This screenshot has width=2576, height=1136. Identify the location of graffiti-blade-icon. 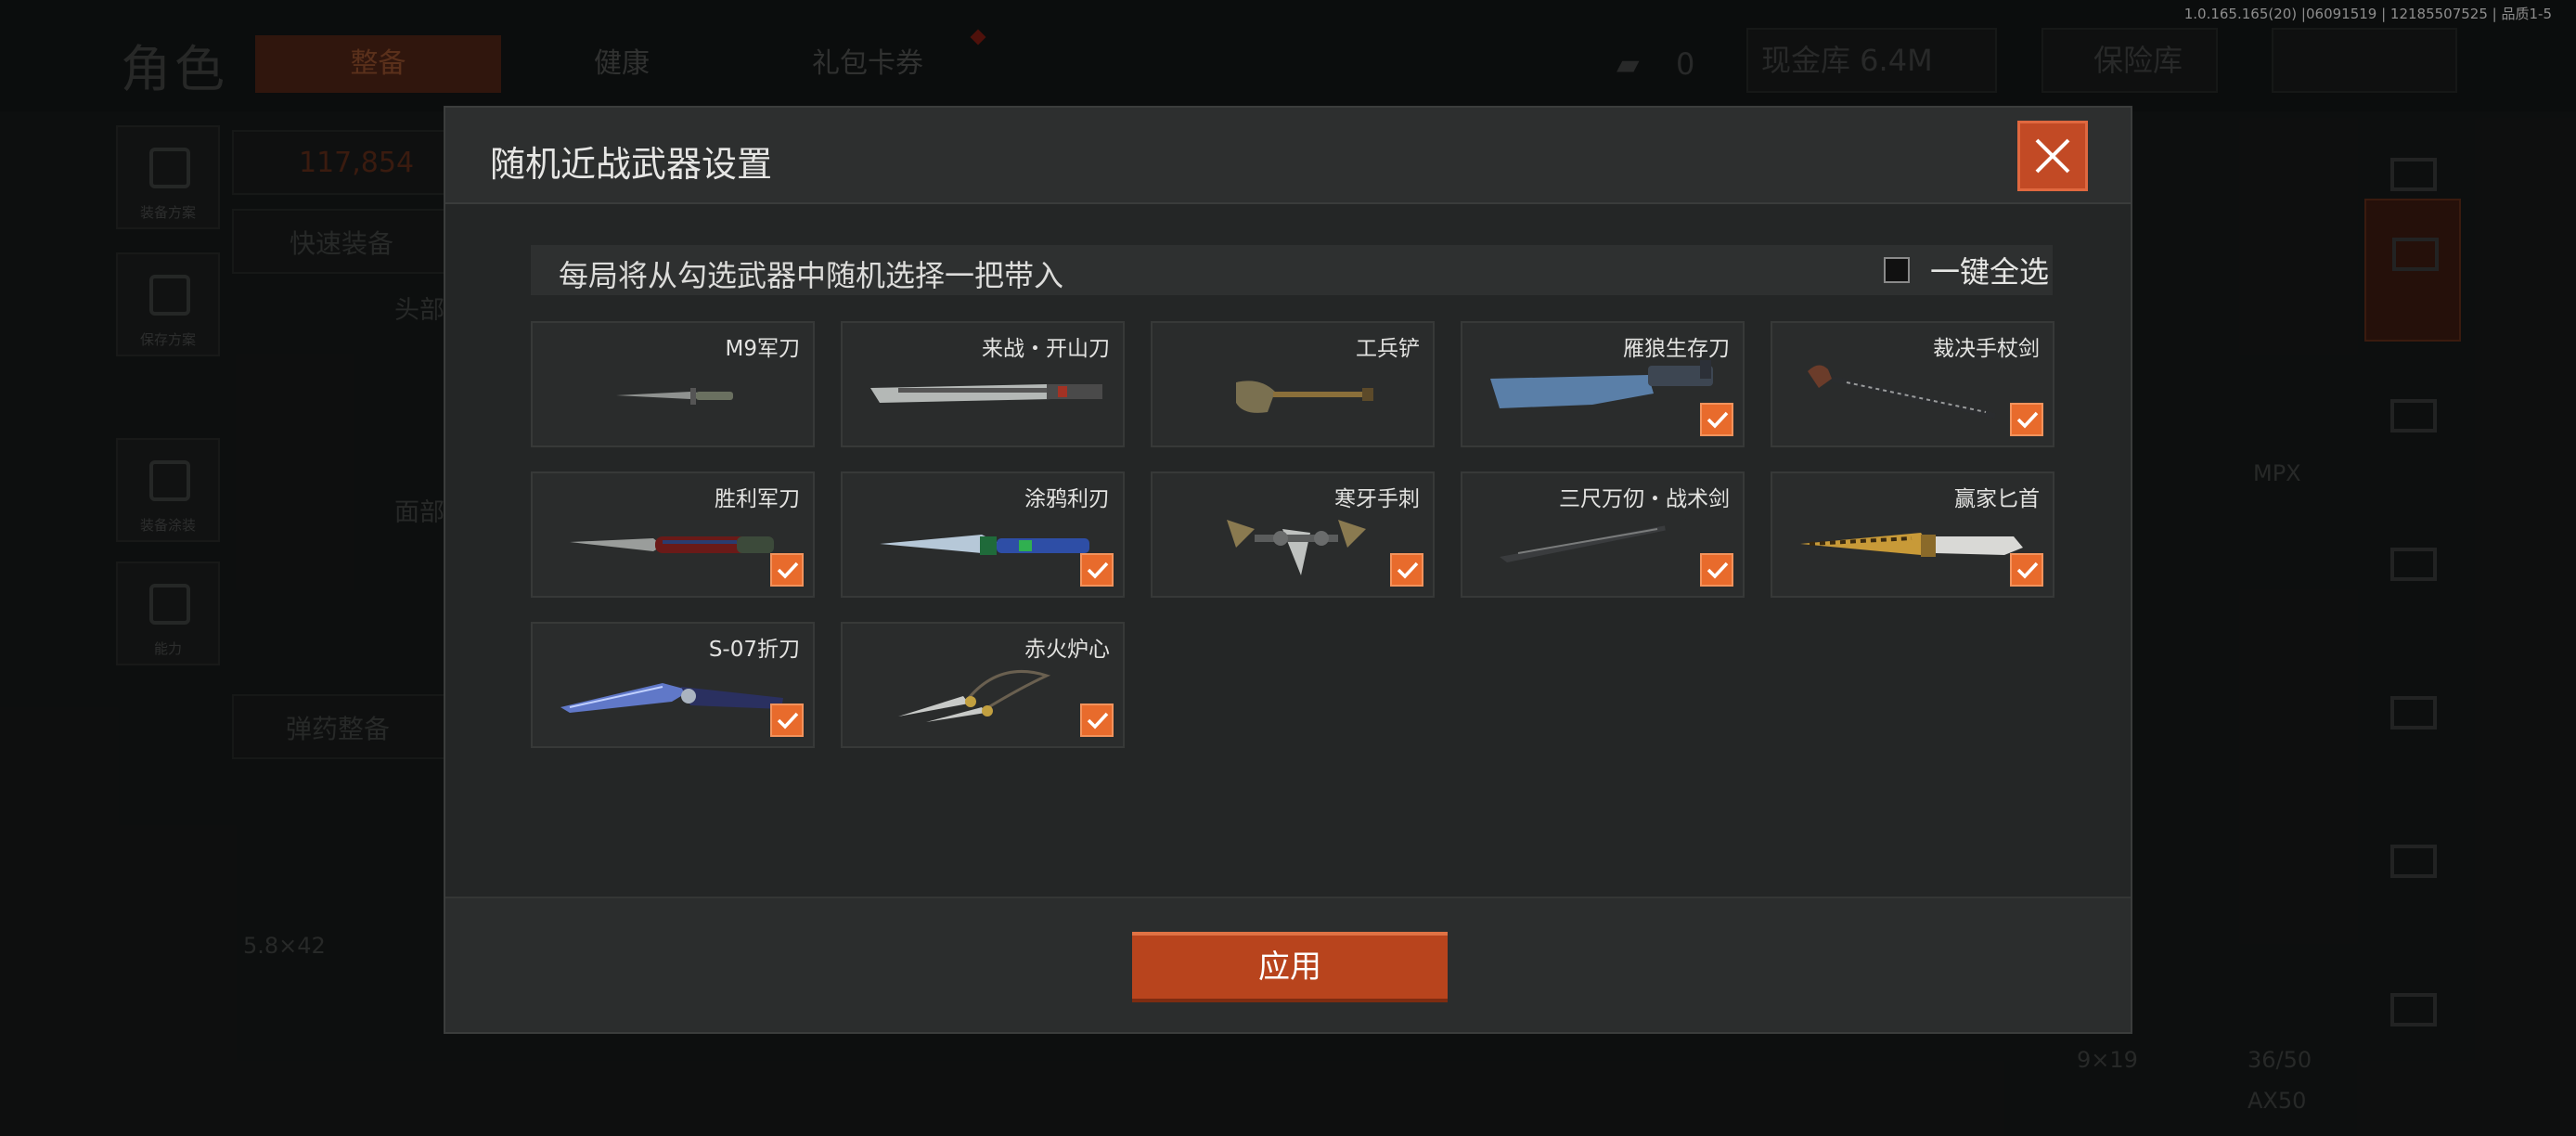
(985, 545).